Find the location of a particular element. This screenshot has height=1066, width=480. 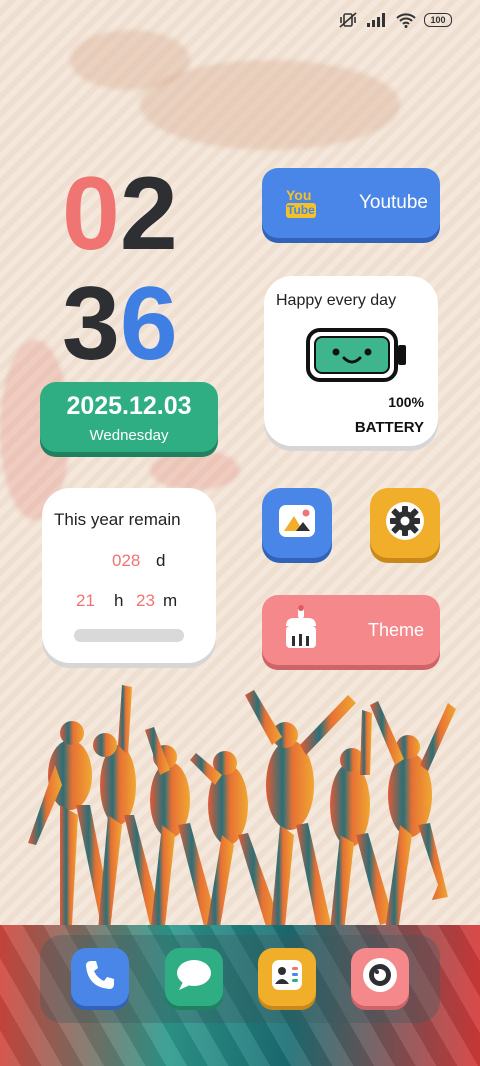

gallery-icon is located at coordinates (297, 523).